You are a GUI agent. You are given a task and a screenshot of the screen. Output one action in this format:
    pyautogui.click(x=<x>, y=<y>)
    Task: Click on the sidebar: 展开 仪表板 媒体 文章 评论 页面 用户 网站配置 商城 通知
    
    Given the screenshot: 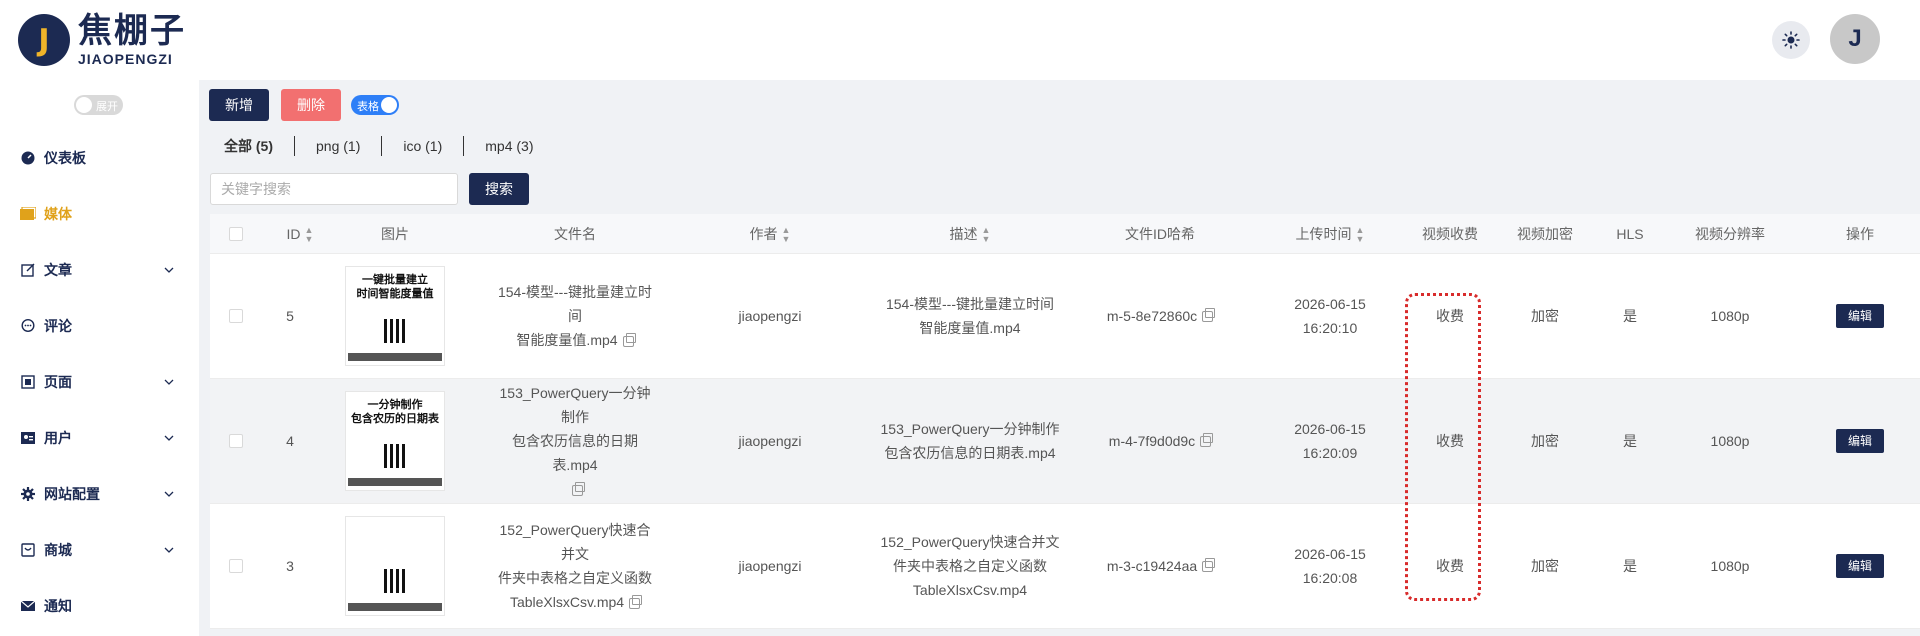 What is the action you would take?
    pyautogui.click(x=99, y=358)
    